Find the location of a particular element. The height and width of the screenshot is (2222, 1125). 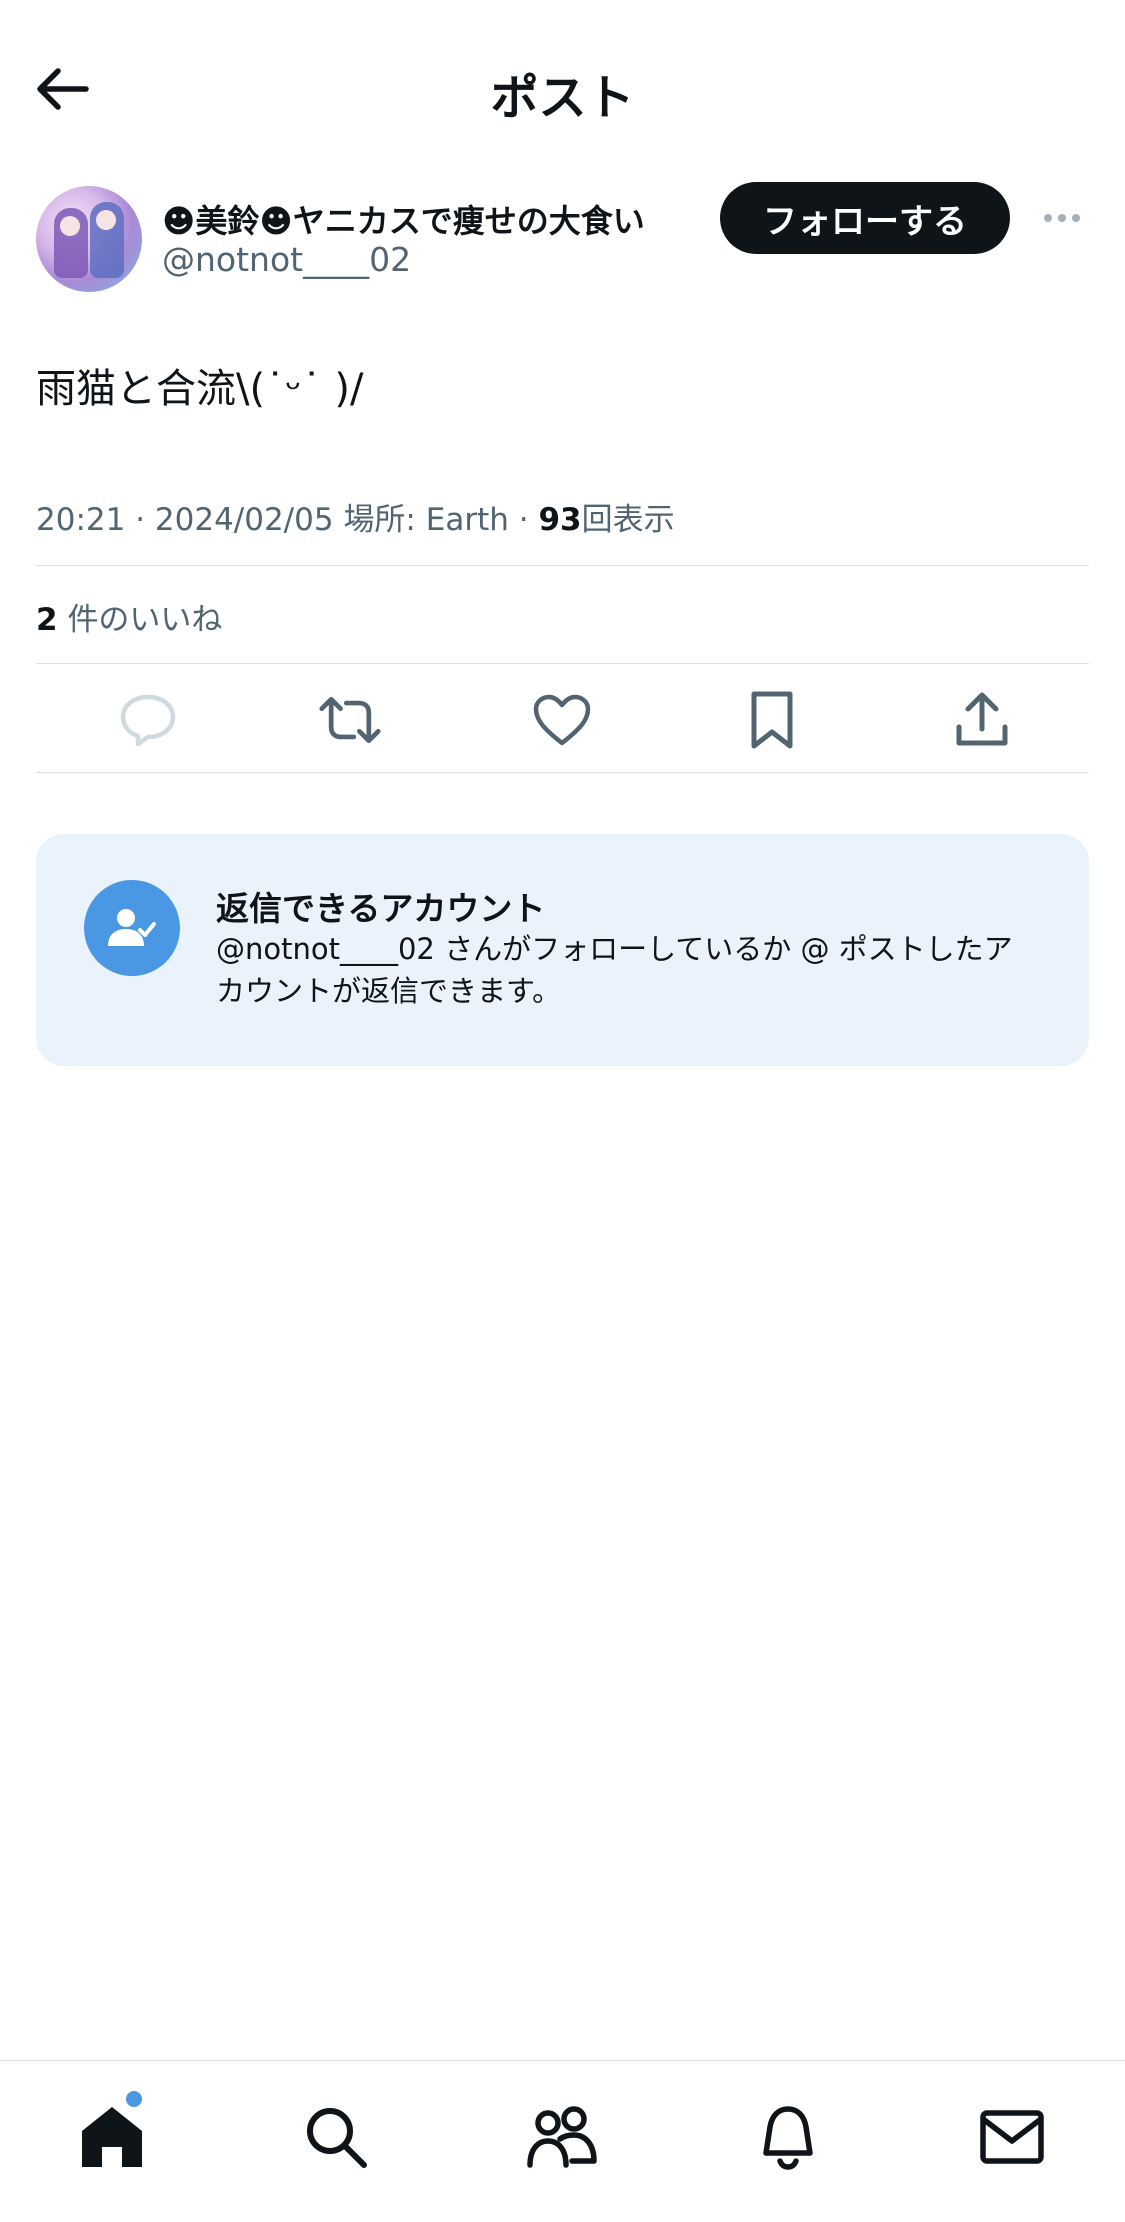

retweet-icon is located at coordinates (350, 720).